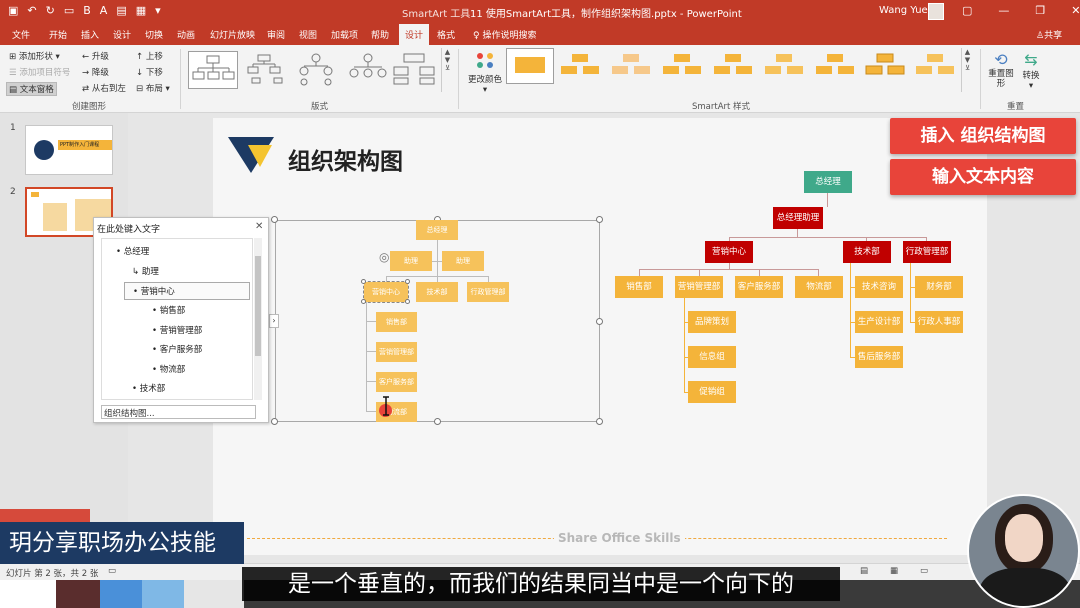  Describe the element at coordinates (344, 34) in the screenshot. I see `tab-addins: 加载项` at that location.